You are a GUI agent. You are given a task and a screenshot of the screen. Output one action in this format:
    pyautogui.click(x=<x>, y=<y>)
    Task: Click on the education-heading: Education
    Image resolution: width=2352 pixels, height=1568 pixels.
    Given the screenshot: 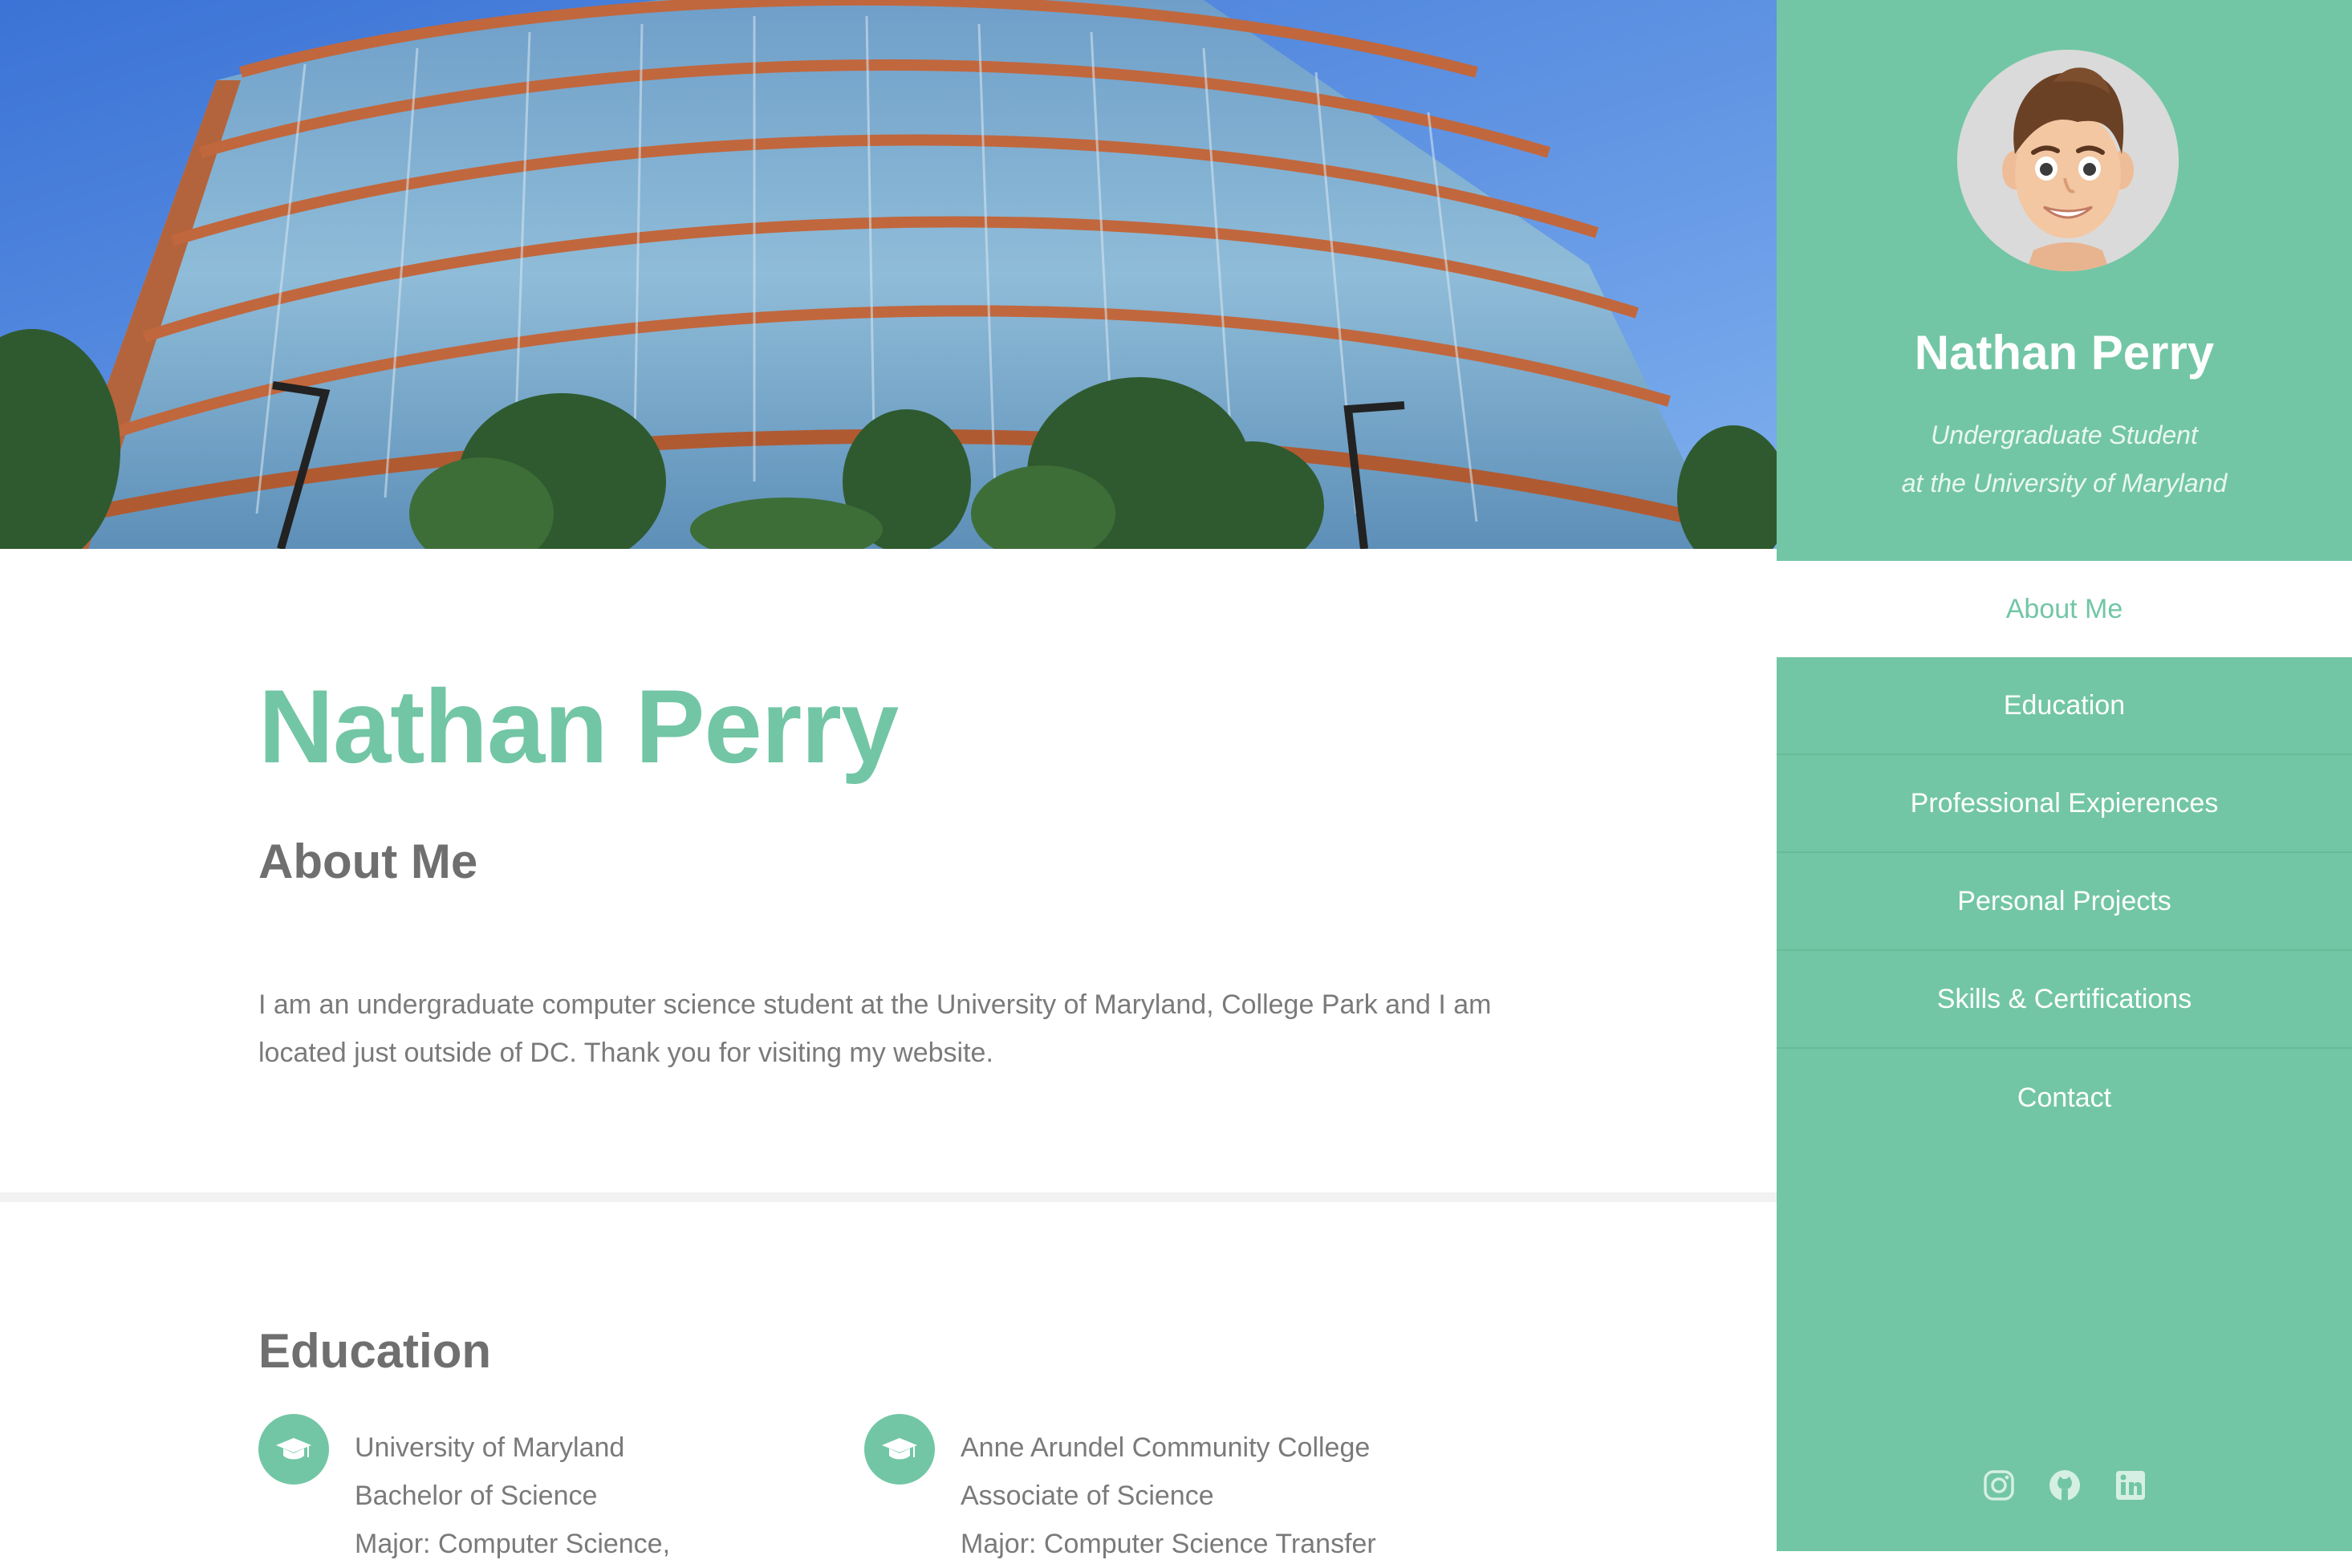 What is the action you would take?
    pyautogui.click(x=375, y=1351)
    